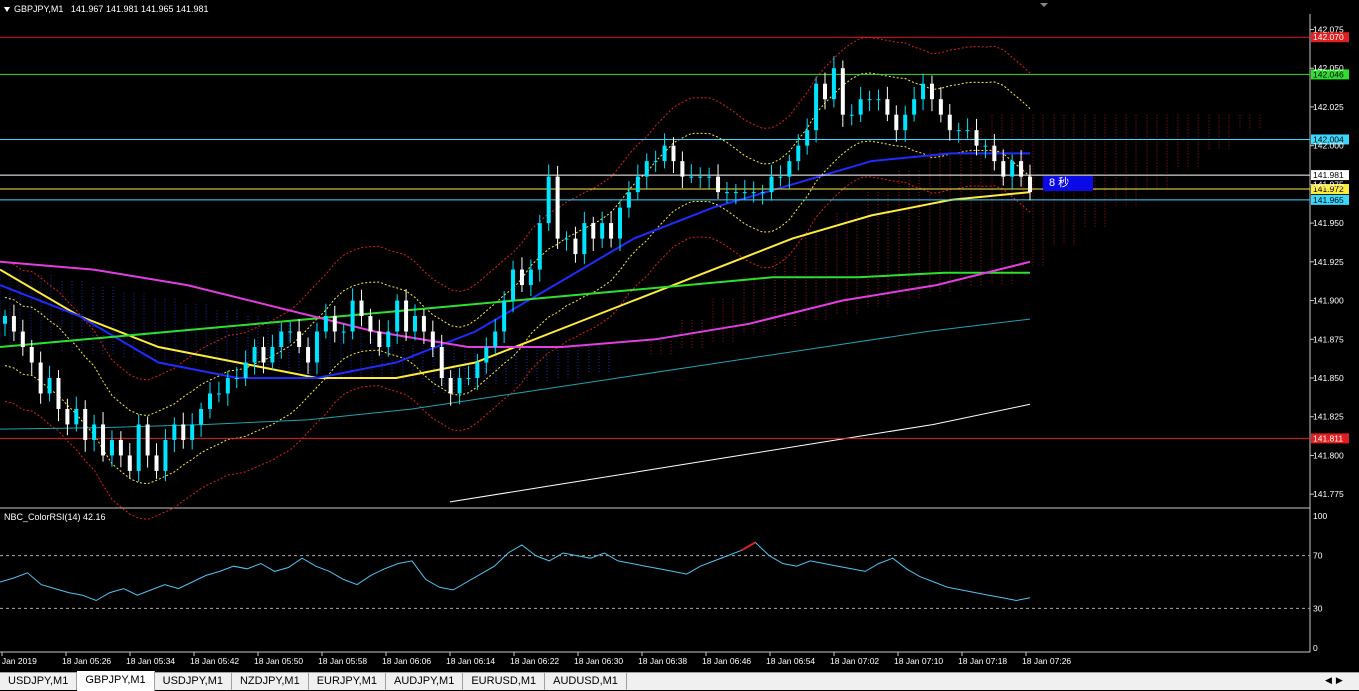 Image resolution: width=1359 pixels, height=691 pixels. Describe the element at coordinates (726, 661) in the screenshot. I see `time-tick-label: 18 Jan 06:46` at that location.